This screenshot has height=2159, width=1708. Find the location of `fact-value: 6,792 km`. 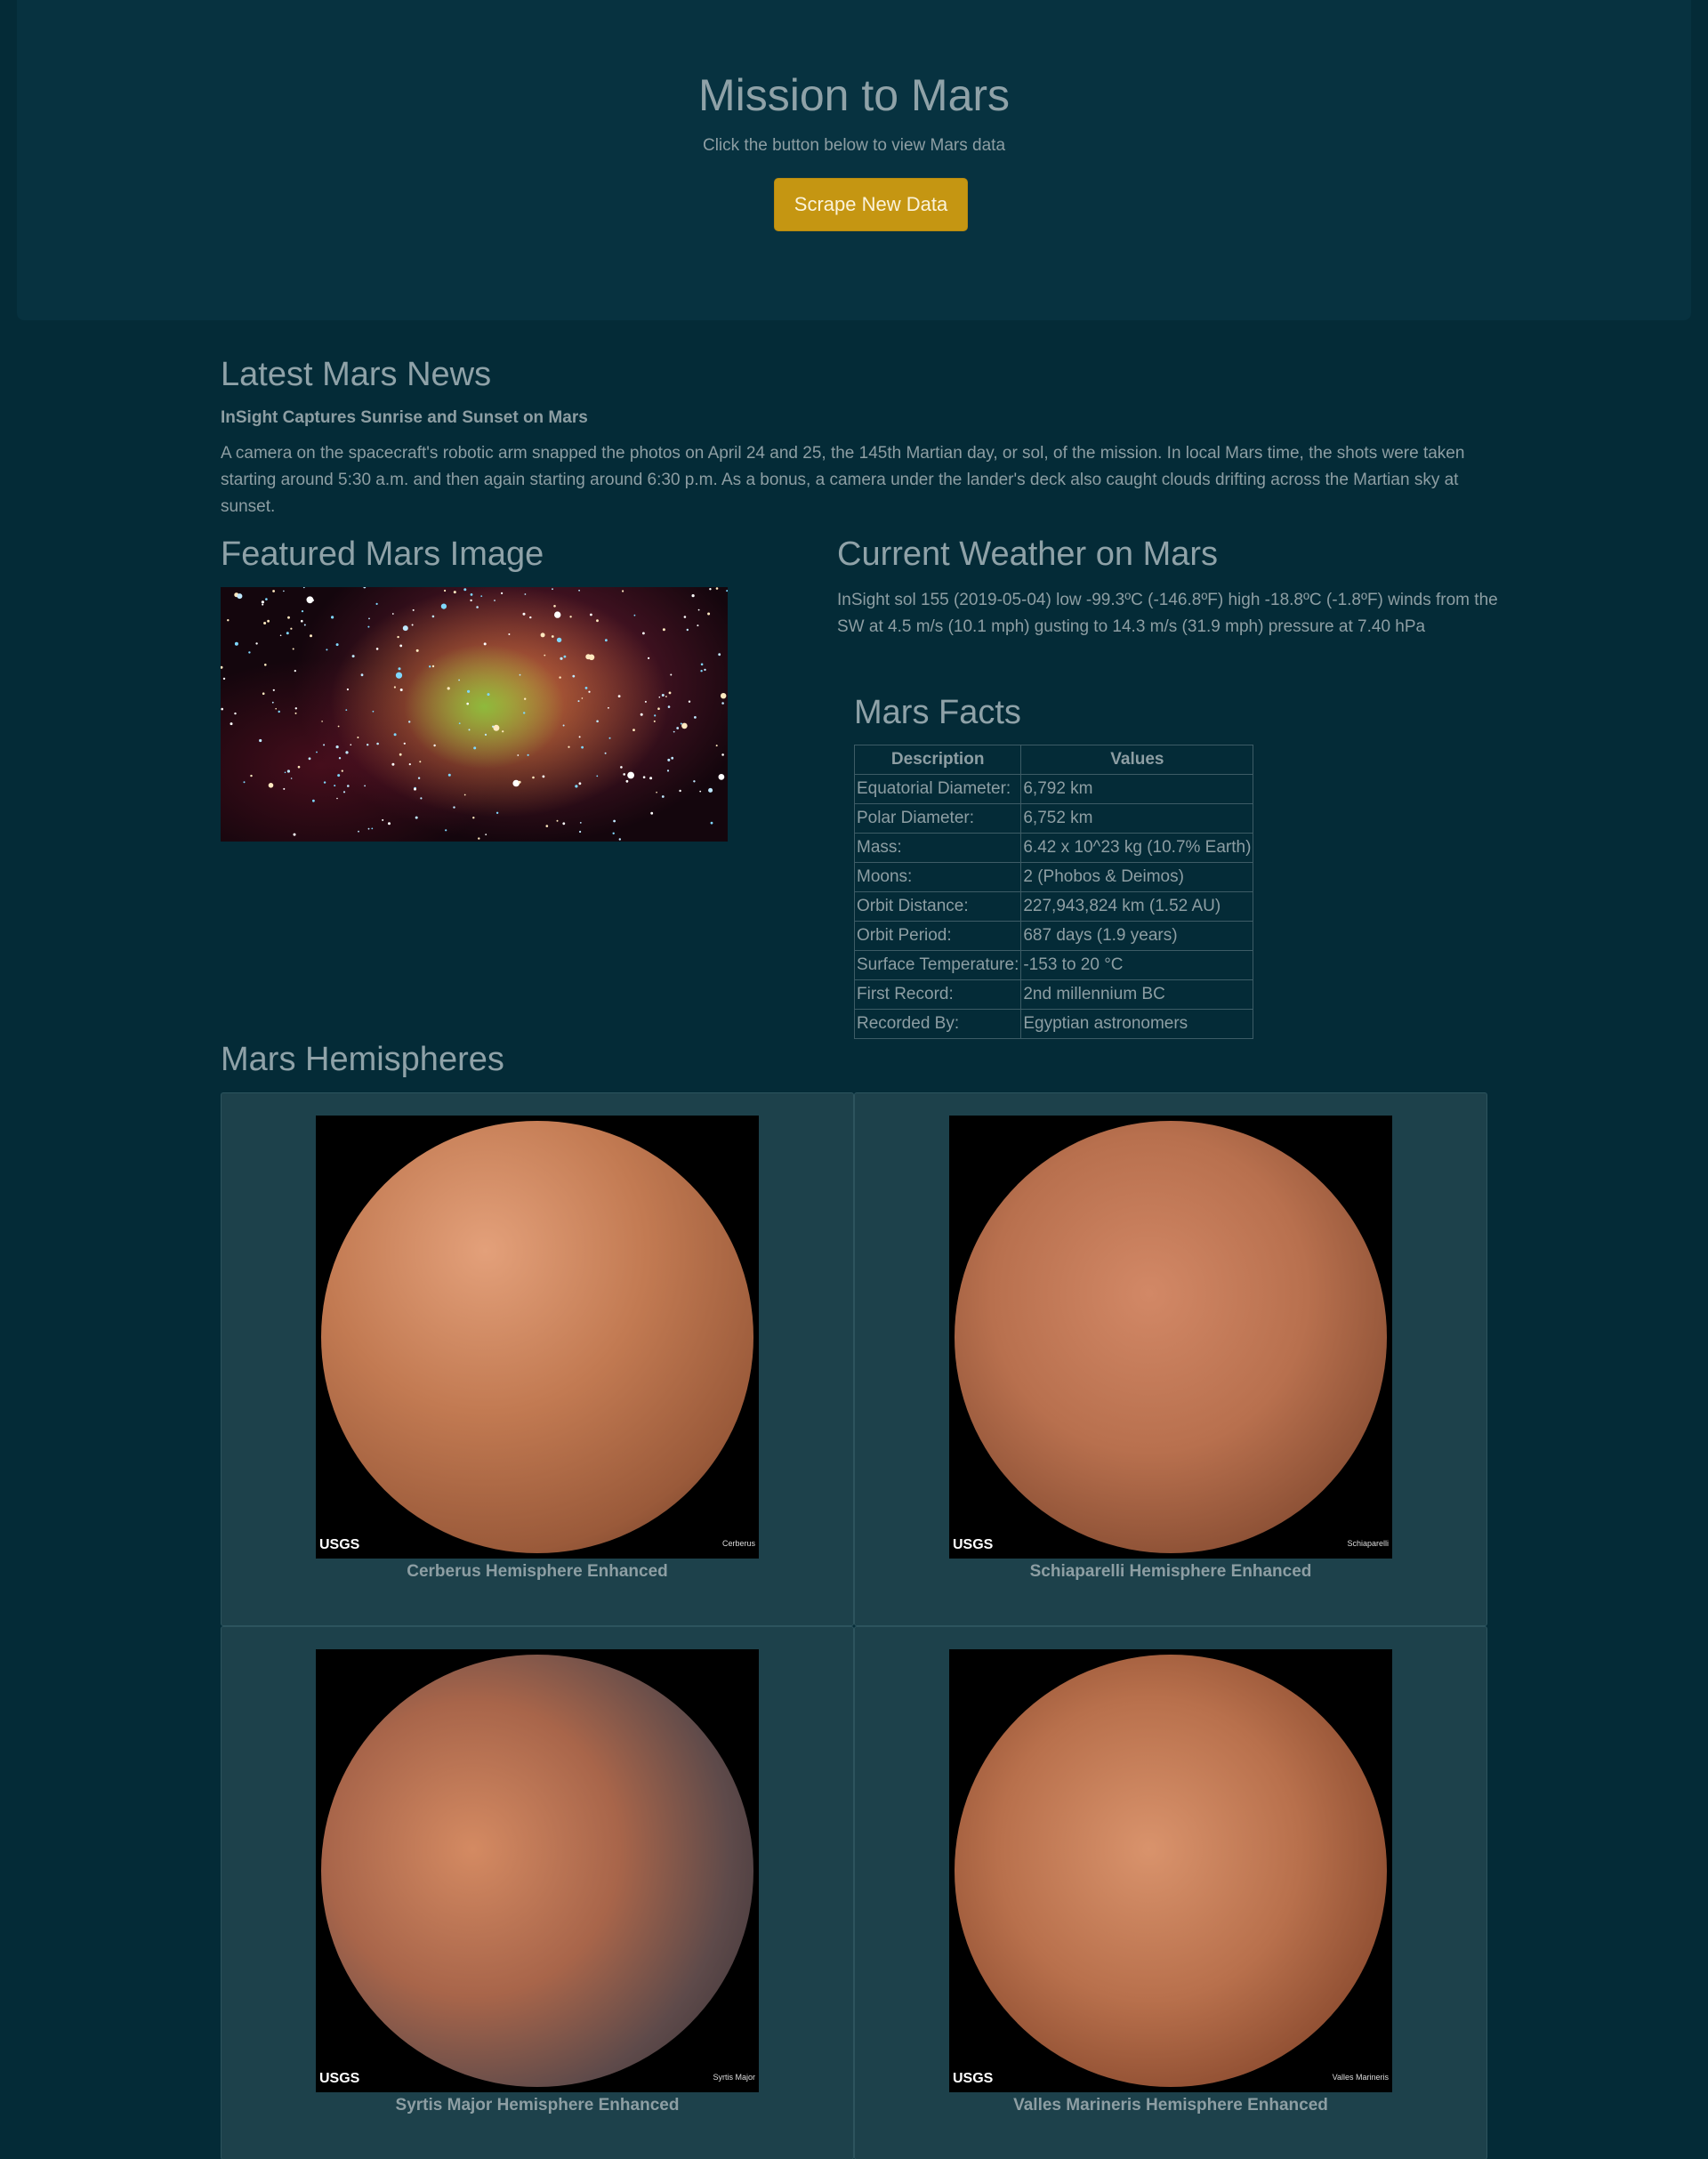

fact-value: 6,792 km is located at coordinates (1137, 789).